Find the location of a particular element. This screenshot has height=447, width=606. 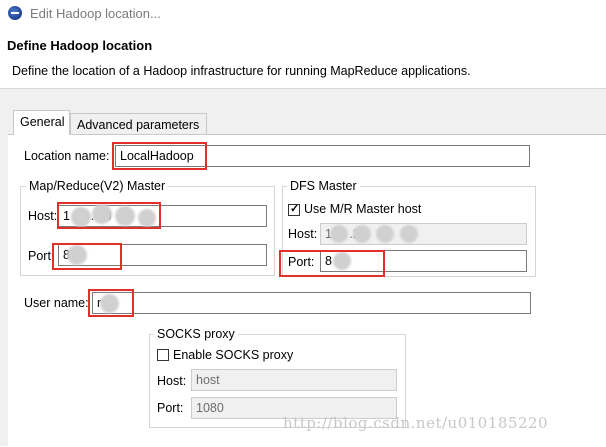

watermark-text: http://blog.csdn.net/u010185220 is located at coordinates (416, 423).